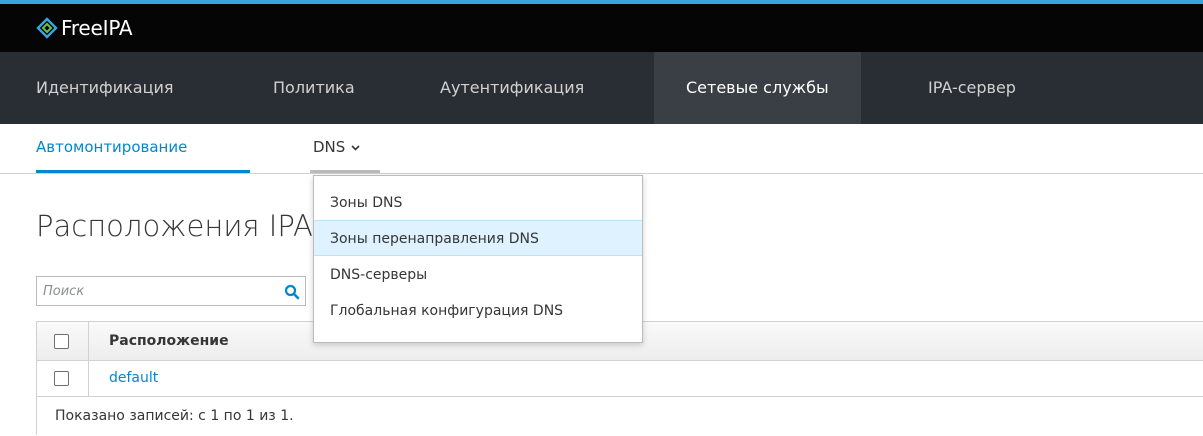  I want to click on nav-item-ipa-server: IPA-сервер, so click(972, 88).